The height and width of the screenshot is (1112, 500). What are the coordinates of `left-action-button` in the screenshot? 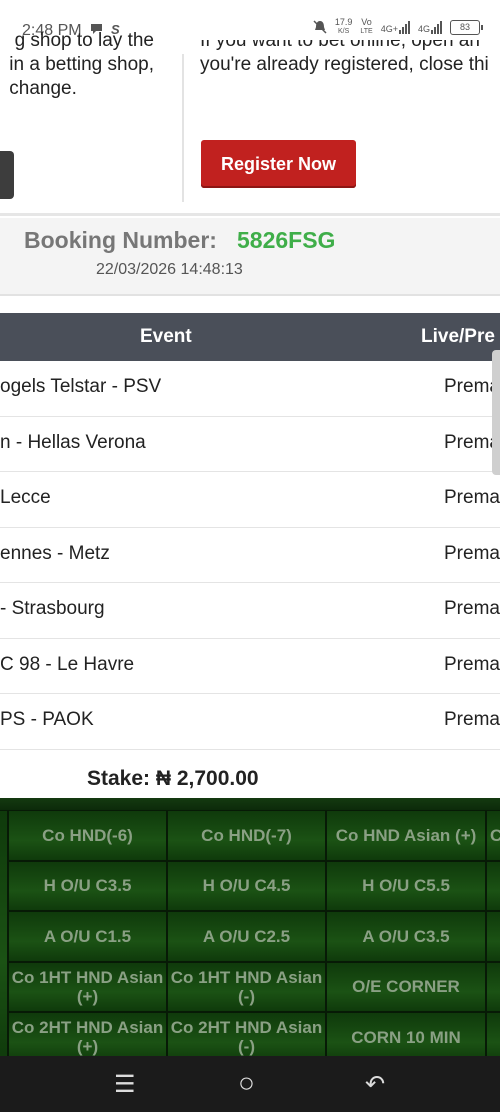 It's located at (7, 175).